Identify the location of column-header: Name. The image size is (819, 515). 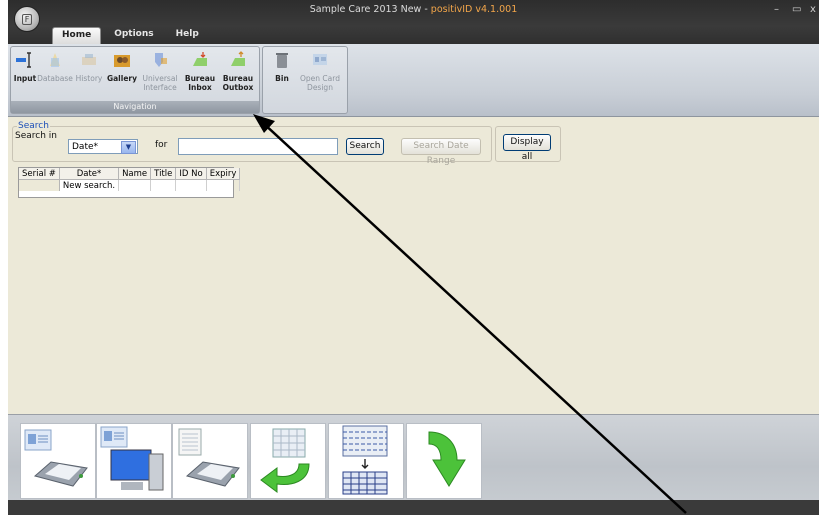
(135, 174).